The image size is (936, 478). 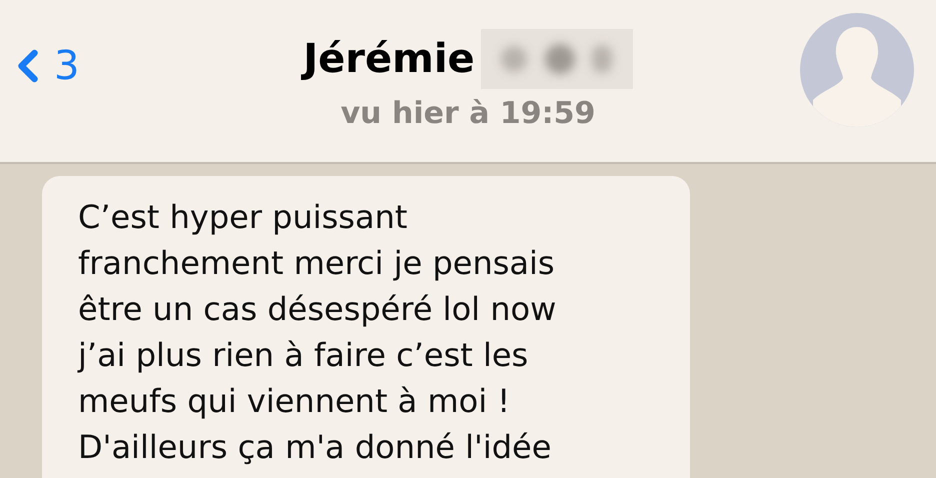 I want to click on last-seen-status: vu hier à 19:59, so click(x=468, y=113).